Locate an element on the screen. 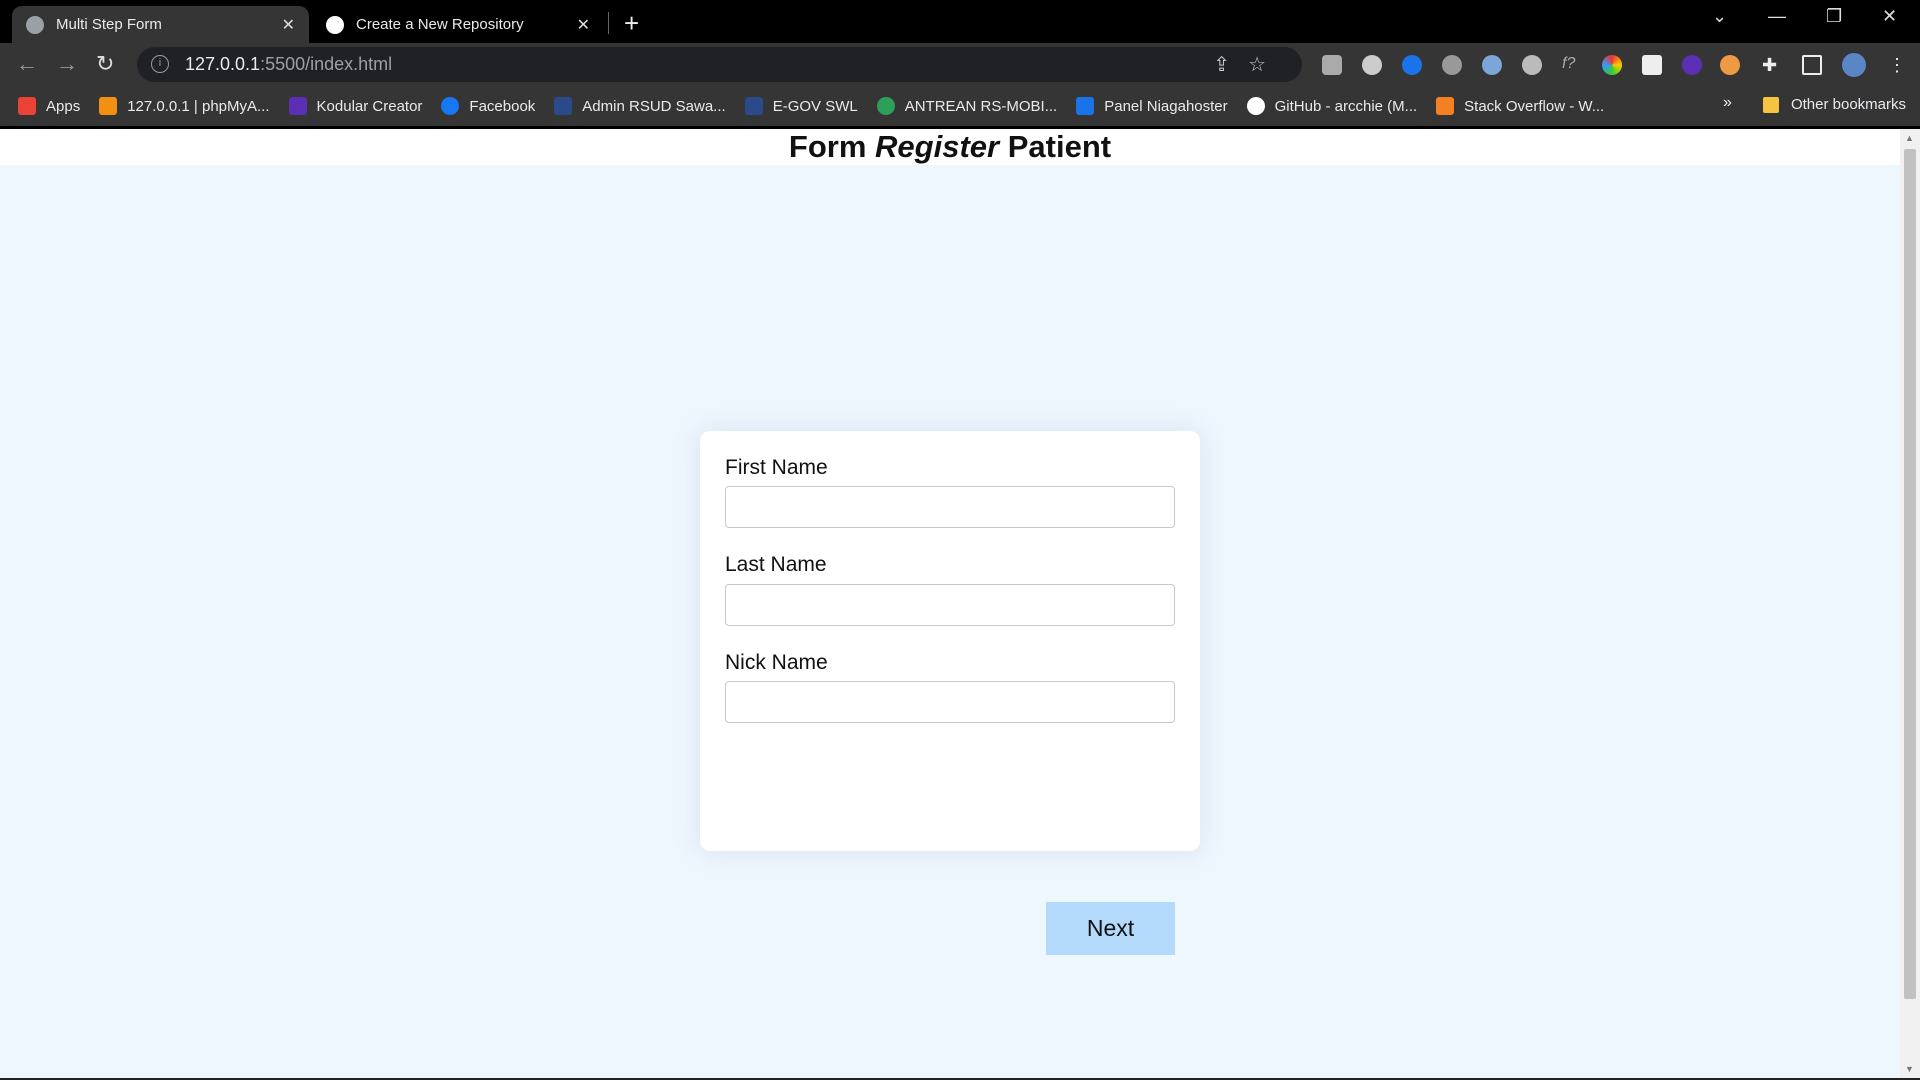 This screenshot has height=1080, width=1920. calendar-extension-icon is located at coordinates (1652, 65).